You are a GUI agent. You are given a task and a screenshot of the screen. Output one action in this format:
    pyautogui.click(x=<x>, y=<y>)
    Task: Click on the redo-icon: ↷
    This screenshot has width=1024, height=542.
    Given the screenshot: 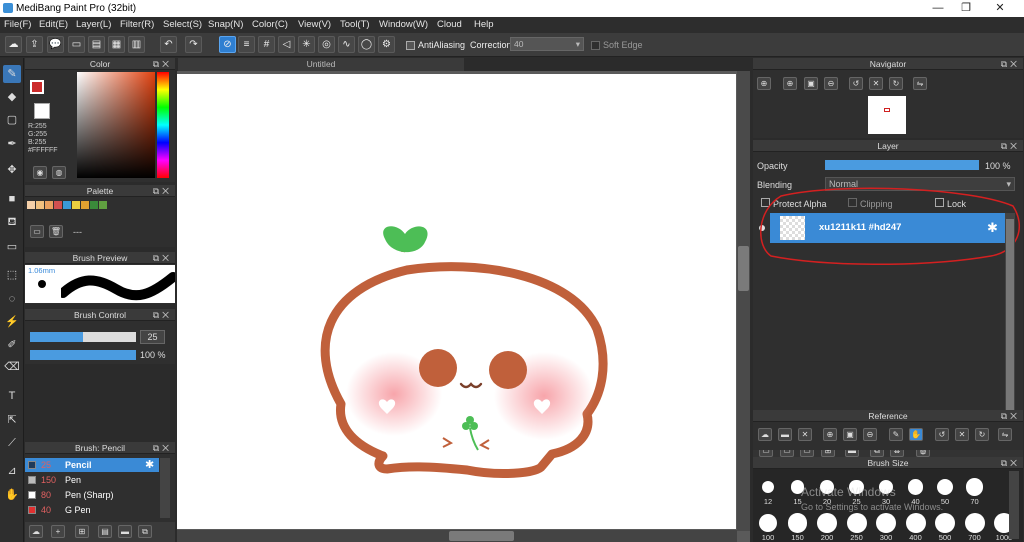 What is the action you would take?
    pyautogui.click(x=193, y=44)
    